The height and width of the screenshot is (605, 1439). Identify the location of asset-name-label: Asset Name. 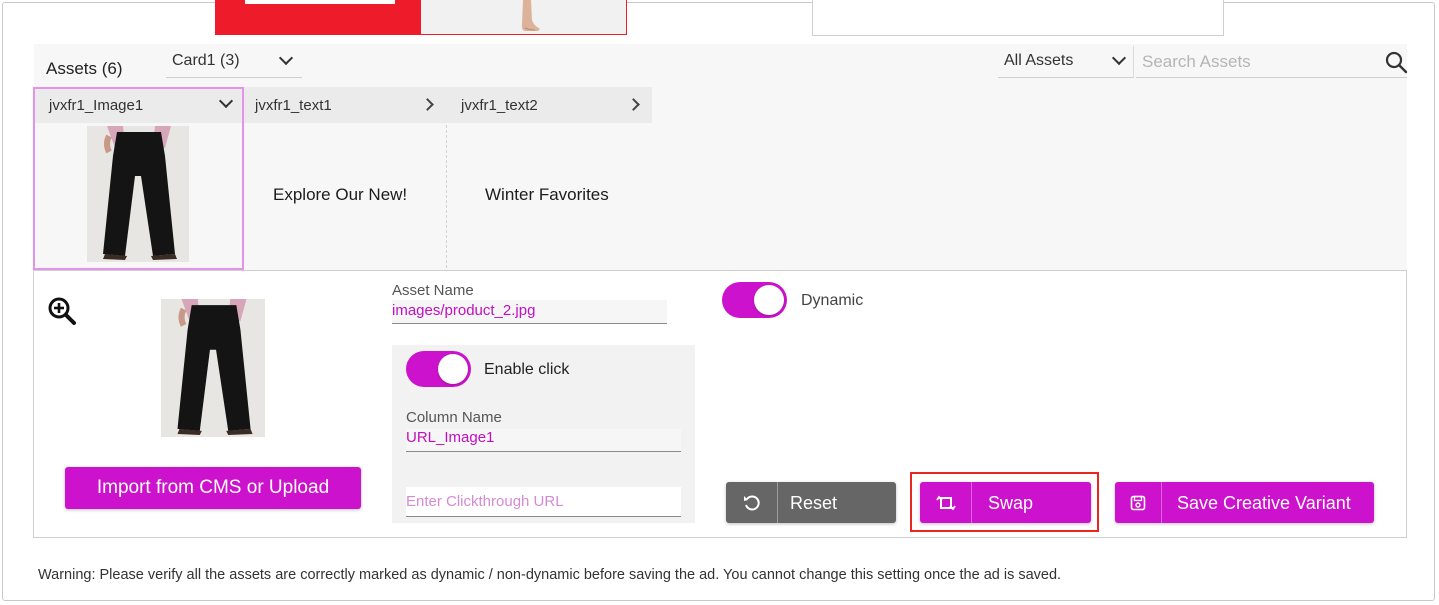
(433, 290).